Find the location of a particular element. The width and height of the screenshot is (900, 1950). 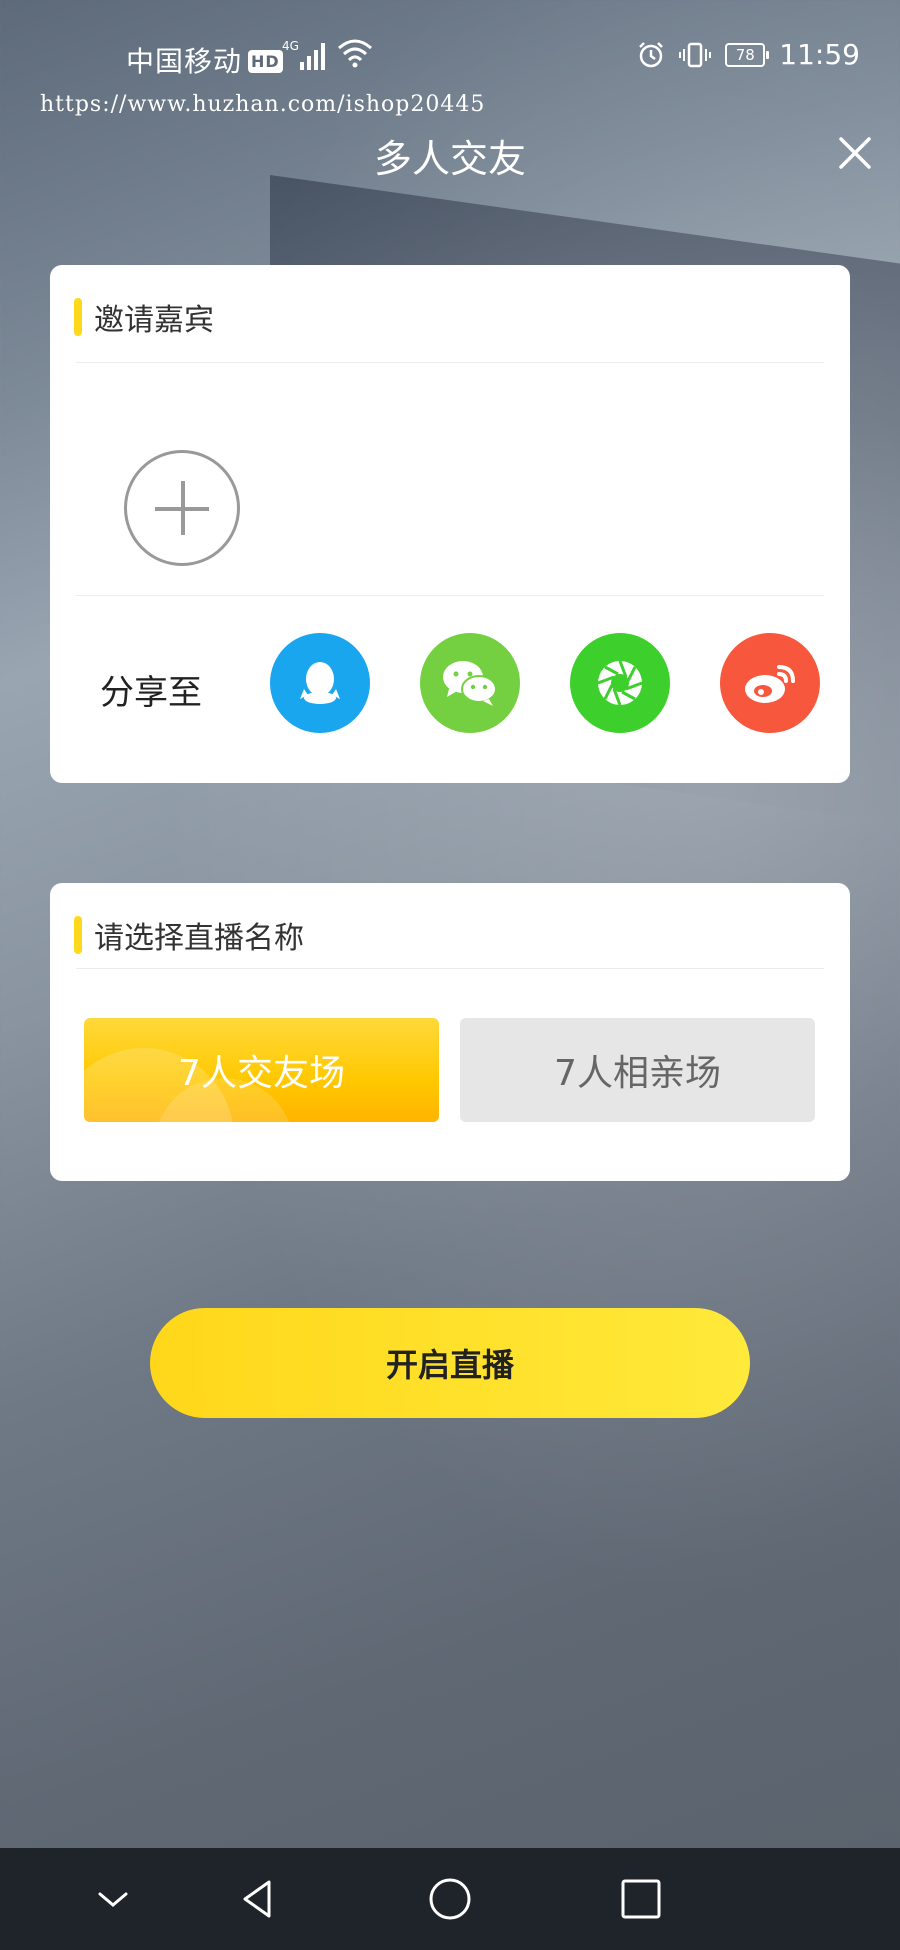

section-header: 请选择直播名称 is located at coordinates (189, 935).